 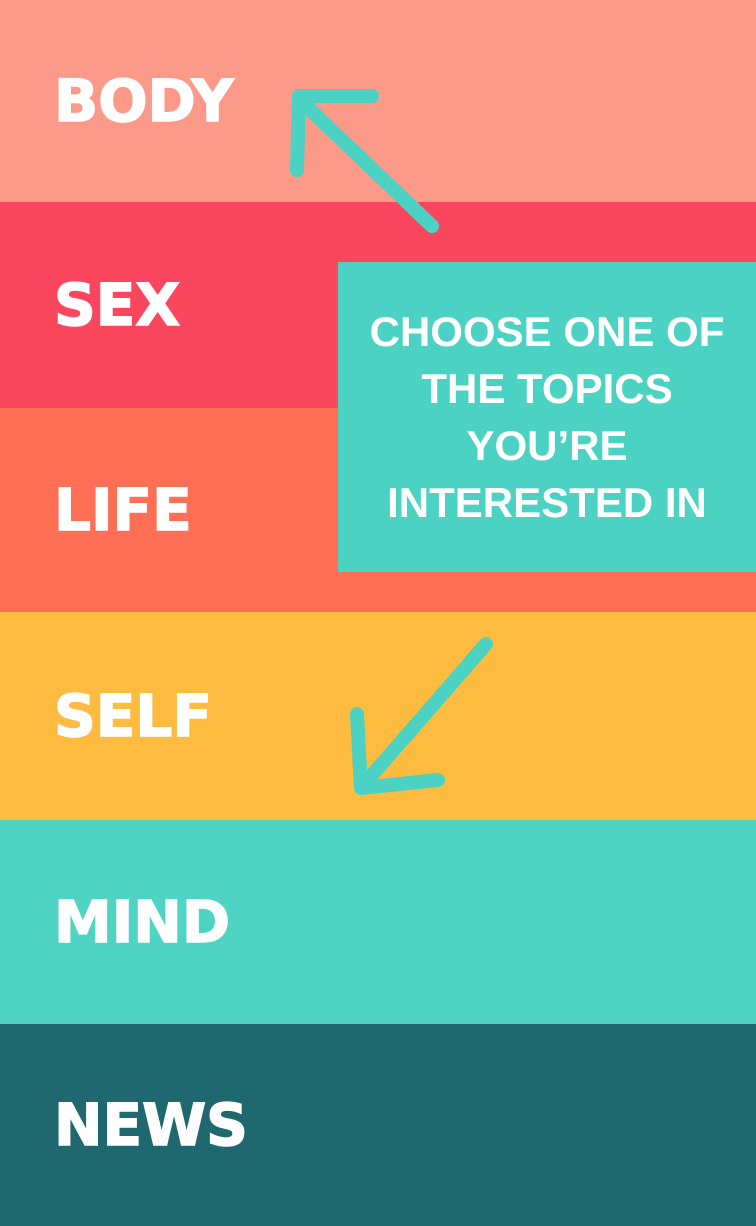 I want to click on arrow-down-left-icon, so click(x=421, y=716).